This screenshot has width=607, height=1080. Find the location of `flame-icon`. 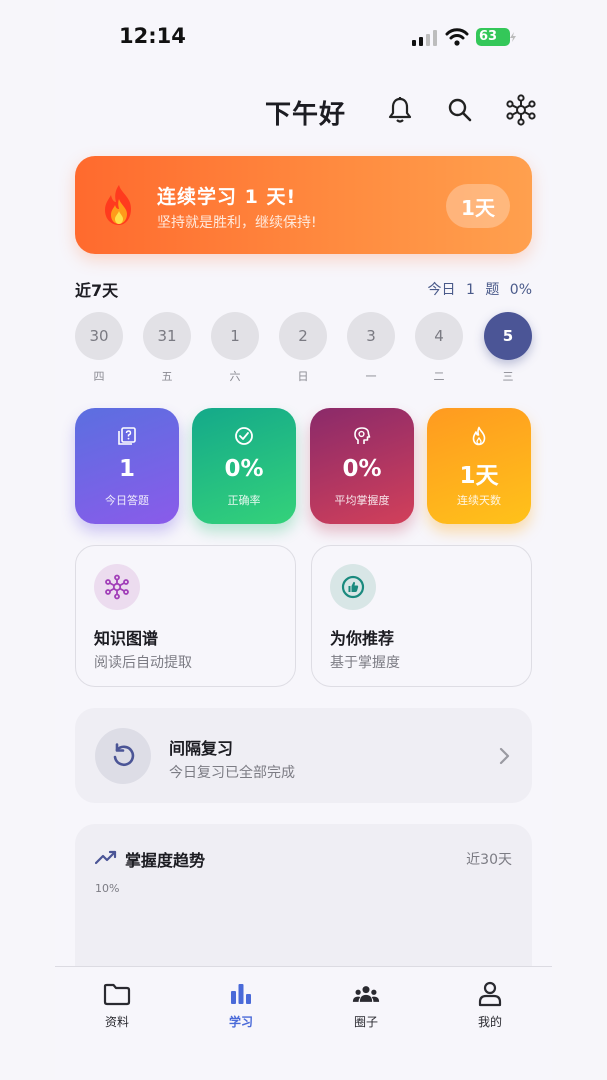

flame-icon is located at coordinates (479, 436).